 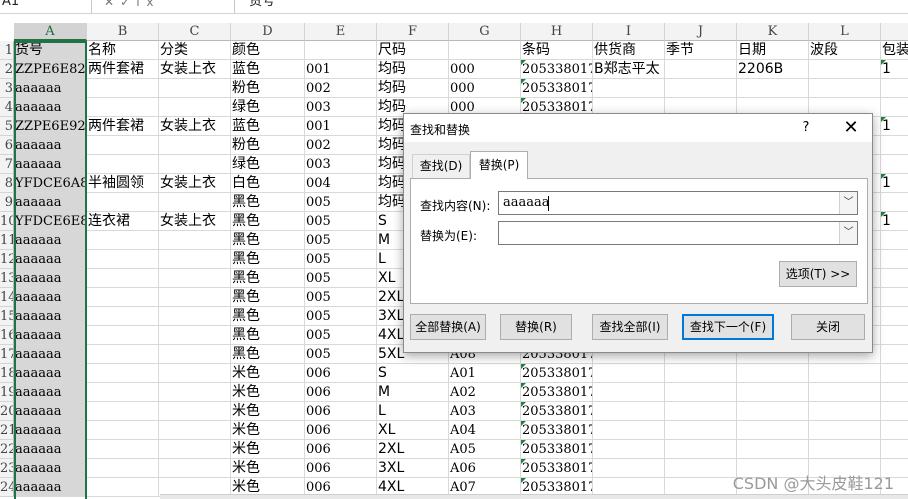 I want to click on cell: 蓝色, so click(x=268, y=126).